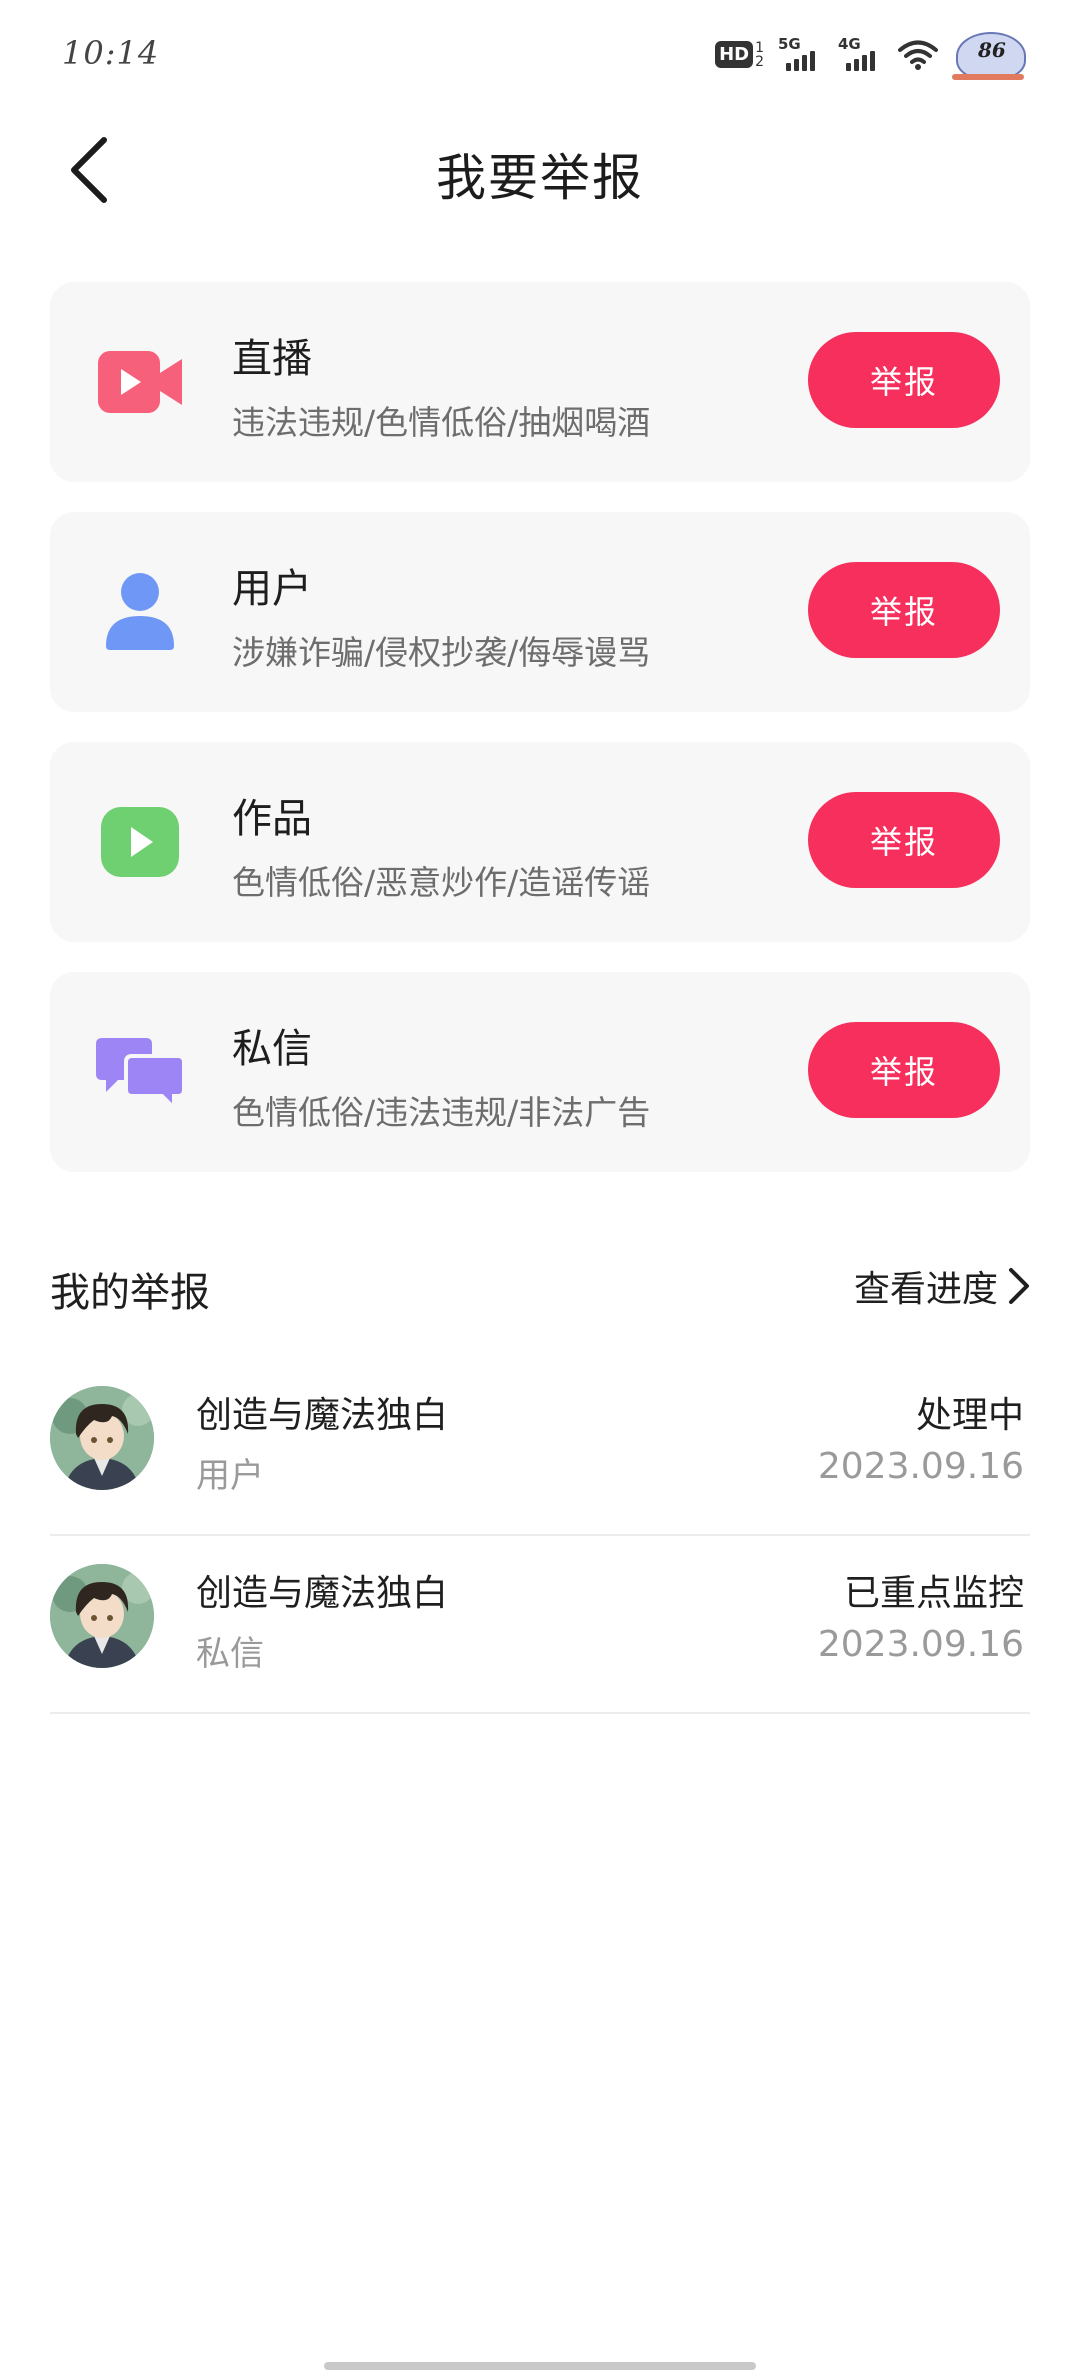  I want to click on category-title: 直播, so click(272, 359).